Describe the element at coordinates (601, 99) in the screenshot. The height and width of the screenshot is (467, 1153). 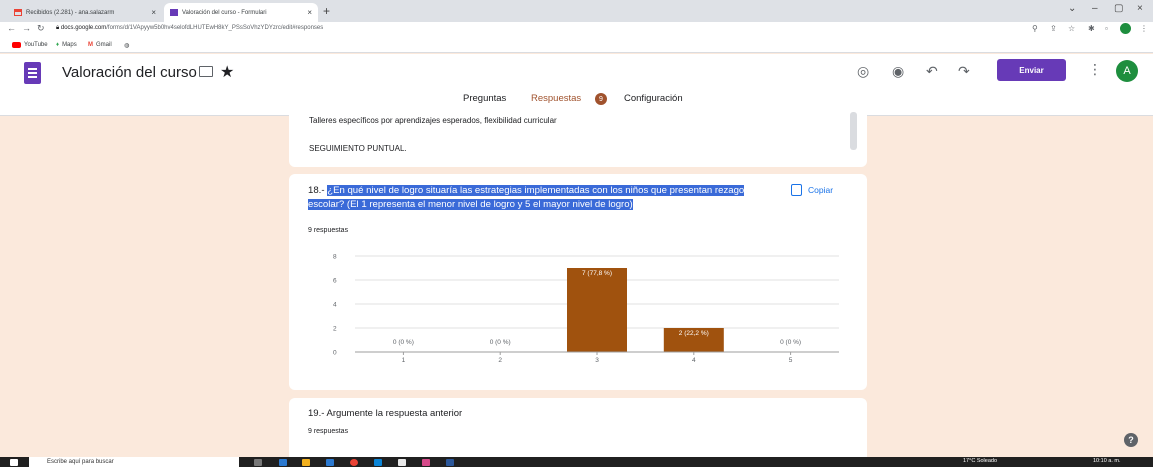
I see `responses-count-badge: 9` at that location.